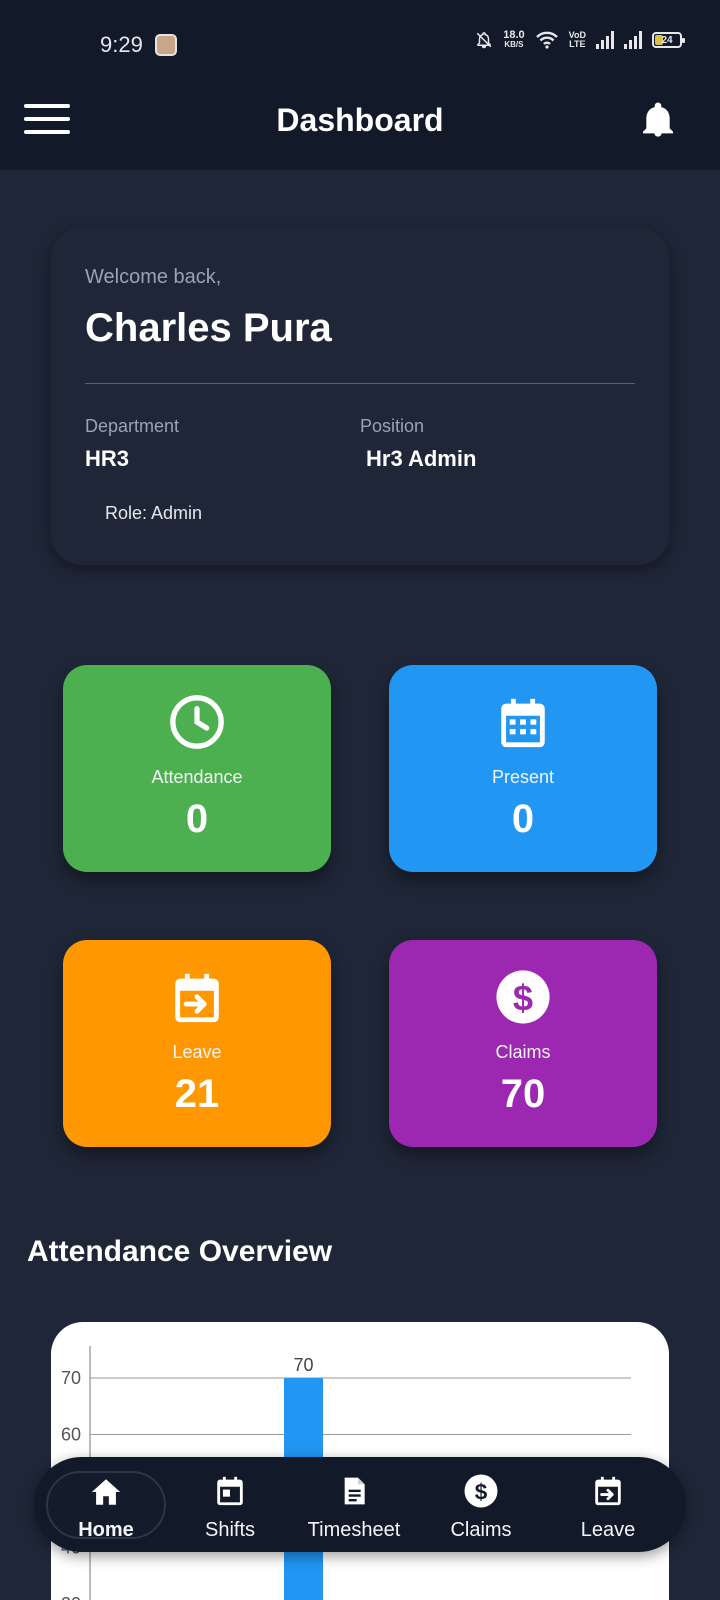  Describe the element at coordinates (360, 45) in the screenshot. I see `status-bar: 9:29 18.0 KB/S VoD LTE 24` at that location.